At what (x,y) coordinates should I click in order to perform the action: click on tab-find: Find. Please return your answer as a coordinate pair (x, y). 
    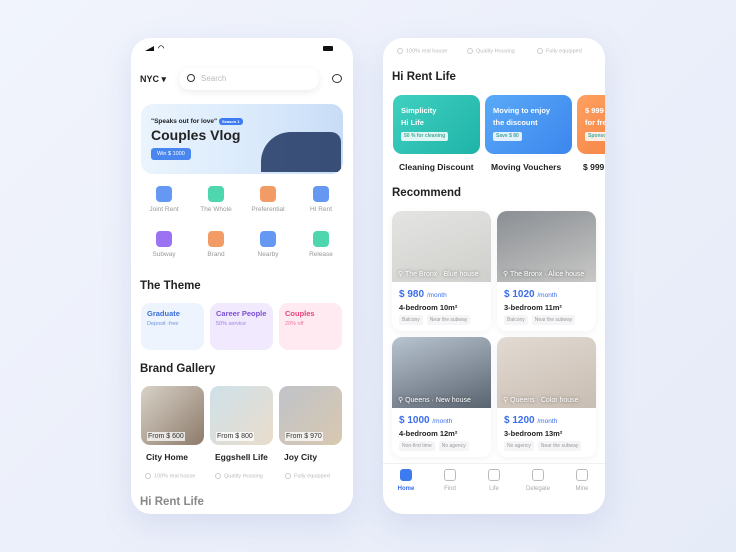
    Looking at the image, I should click on (450, 480).